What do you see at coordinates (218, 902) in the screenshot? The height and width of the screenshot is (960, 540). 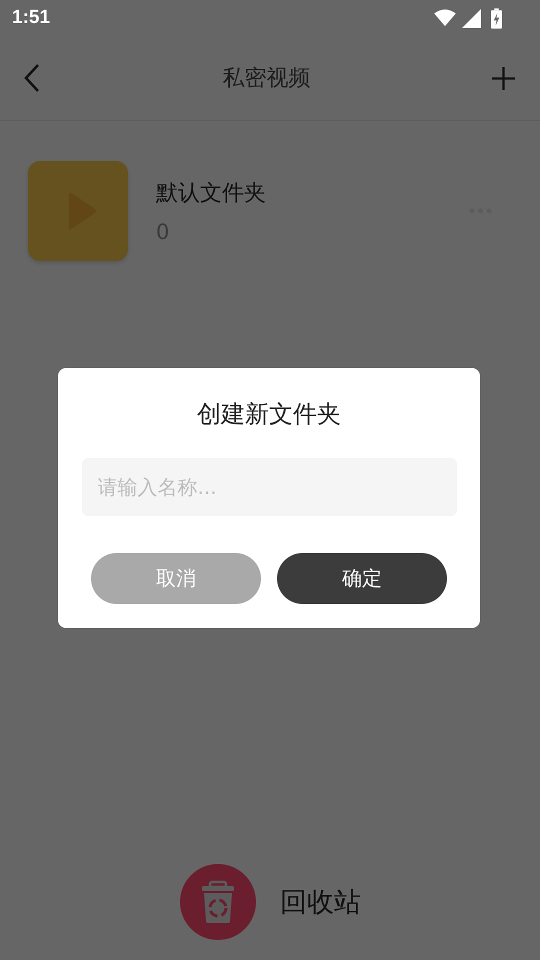 I see `trash-icon` at bounding box center [218, 902].